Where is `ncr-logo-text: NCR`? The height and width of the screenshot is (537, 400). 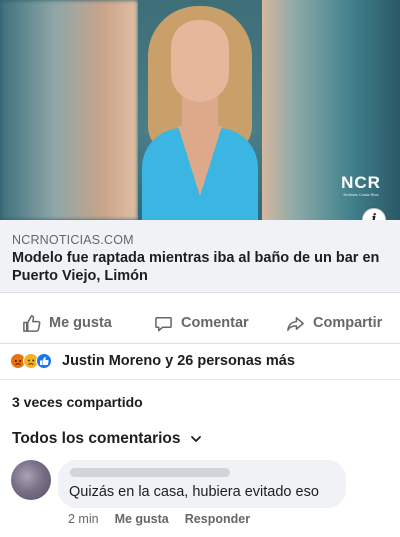
ncr-logo-text: NCR is located at coordinates (361, 182).